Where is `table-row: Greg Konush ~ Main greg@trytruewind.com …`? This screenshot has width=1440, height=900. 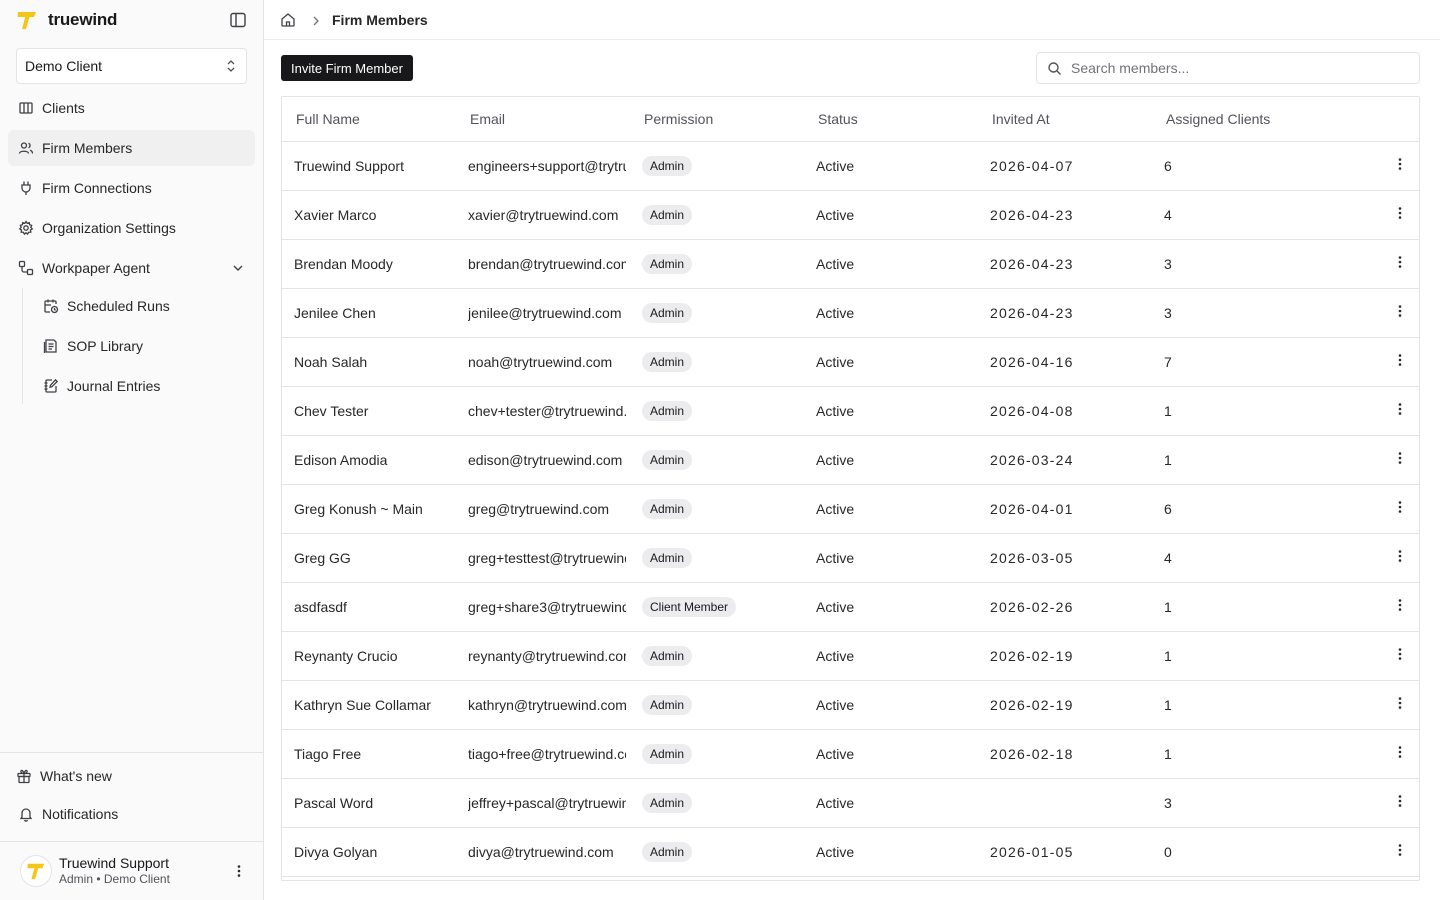
table-row: Greg Konush ~ Main greg@trytruewind.com … is located at coordinates (850, 509).